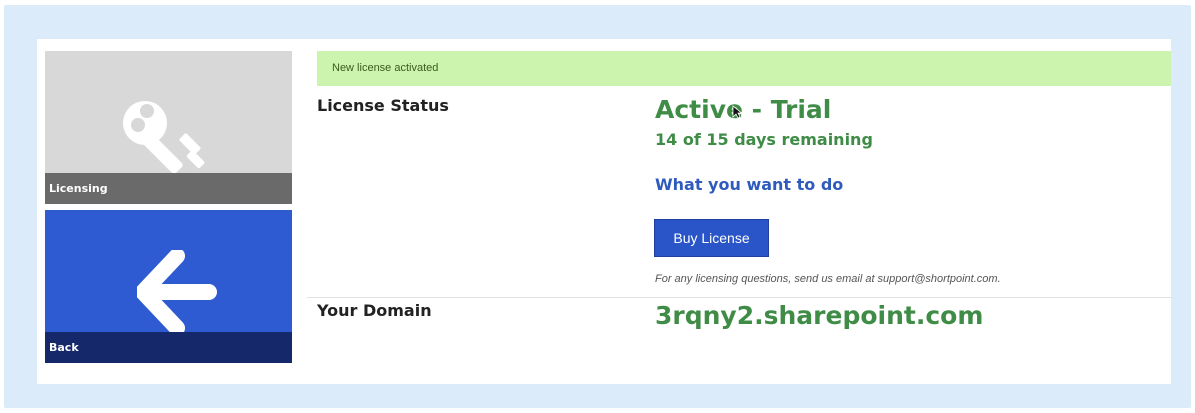  Describe the element at coordinates (749, 184) in the screenshot. I see `action-heading: What you want to do` at that location.